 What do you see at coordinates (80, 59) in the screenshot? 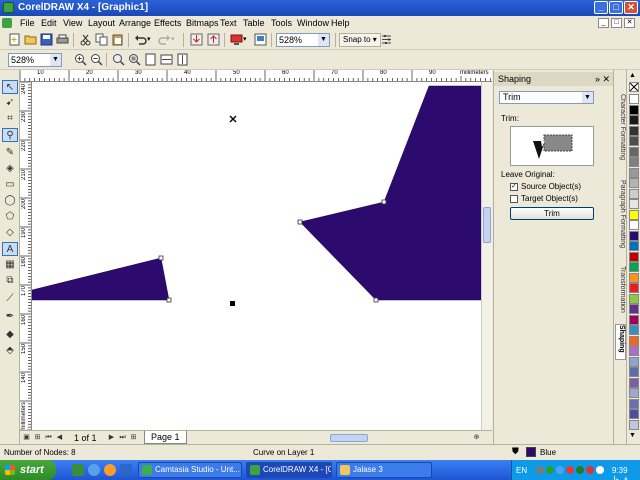
I see `zoom-in-icon` at bounding box center [80, 59].